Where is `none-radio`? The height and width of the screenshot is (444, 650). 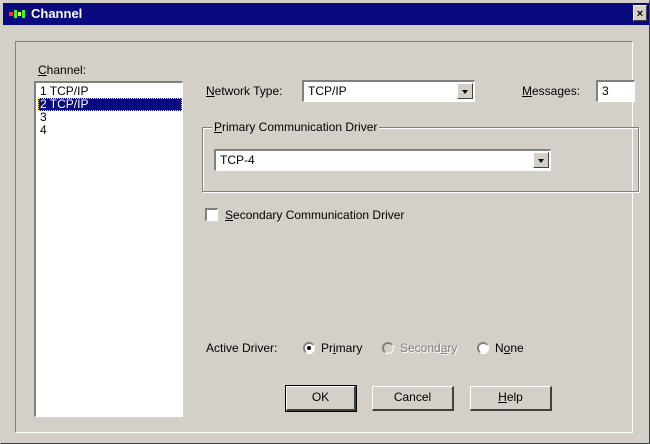
none-radio is located at coordinates (483, 348).